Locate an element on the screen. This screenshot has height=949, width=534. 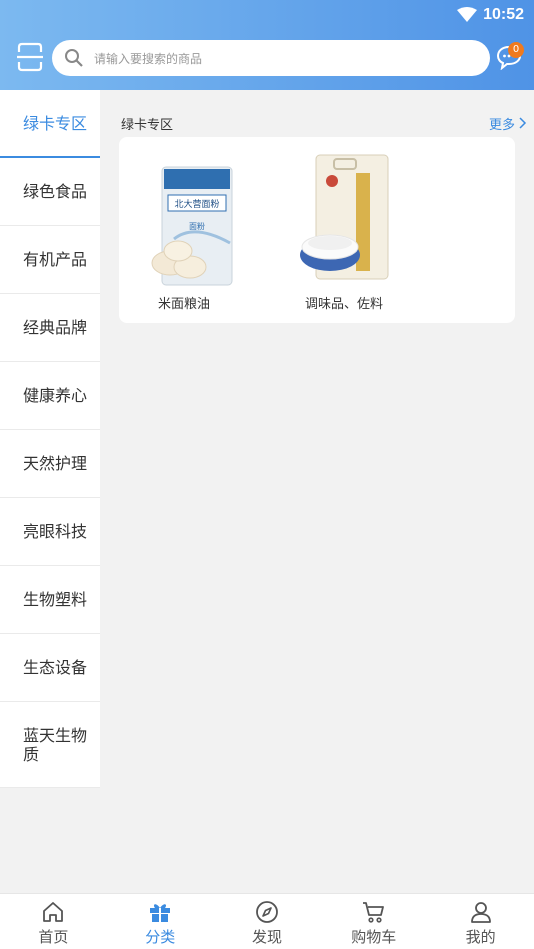
header-bar: 10:52 请输入要搜索的商品 0 is located at coordinates (267, 45).